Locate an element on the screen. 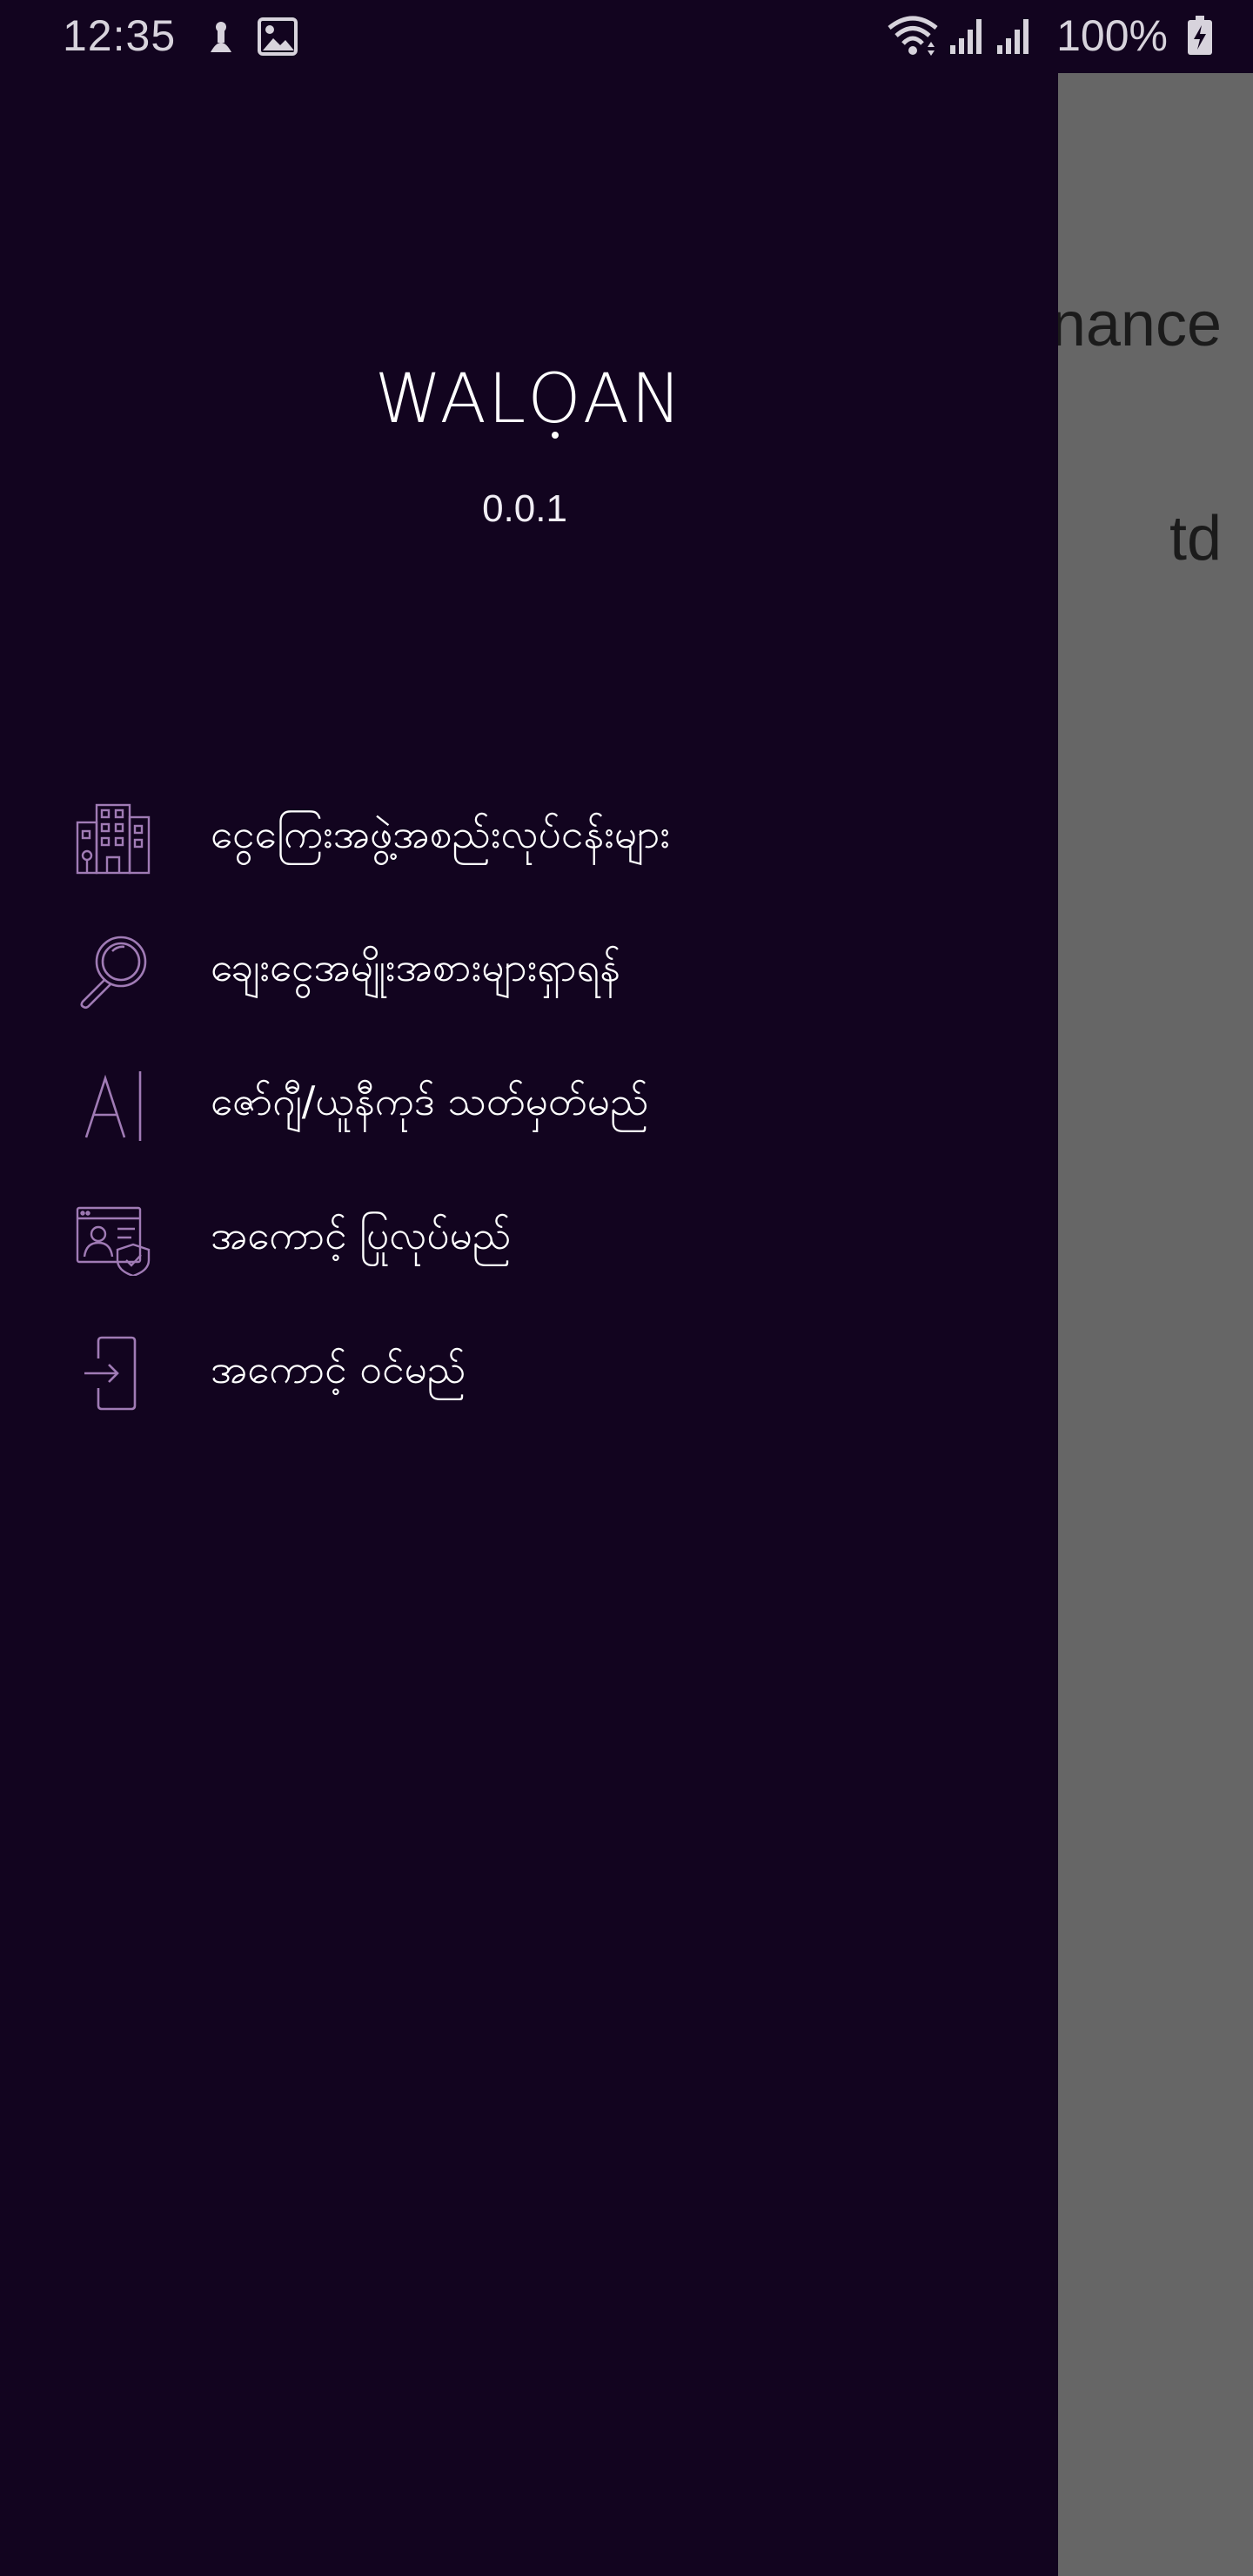 The height and width of the screenshot is (2576, 1253). search-icon is located at coordinates (113, 971).